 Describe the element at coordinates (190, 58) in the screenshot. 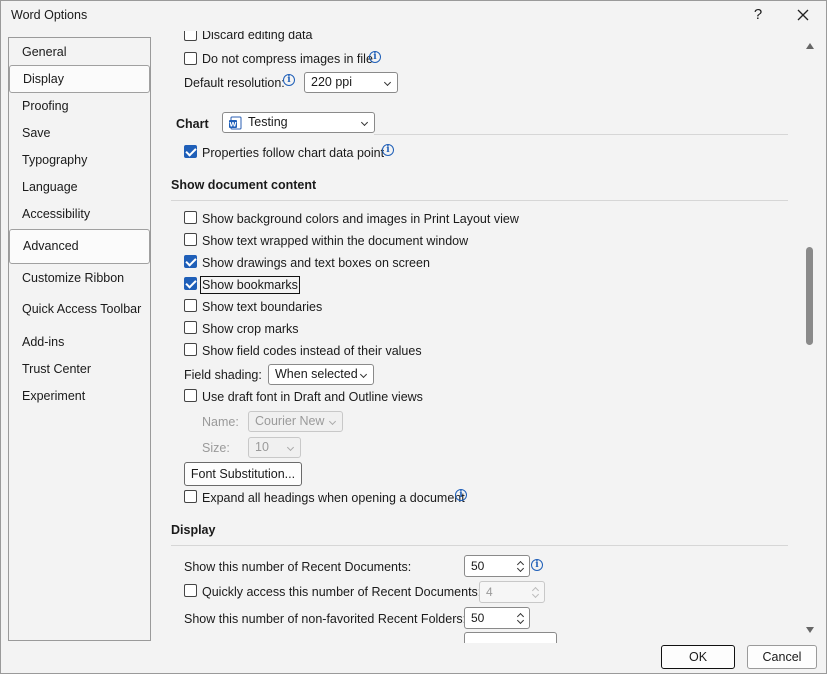

I see `no-compress-checkbox` at that location.